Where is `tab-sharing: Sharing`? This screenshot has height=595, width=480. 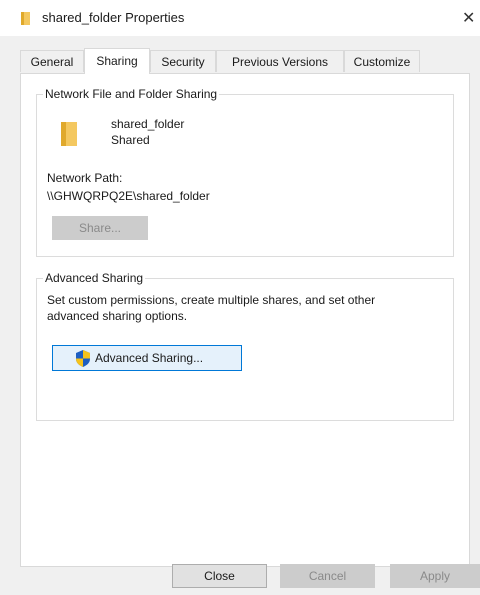
tab-sharing: Sharing is located at coordinates (117, 61).